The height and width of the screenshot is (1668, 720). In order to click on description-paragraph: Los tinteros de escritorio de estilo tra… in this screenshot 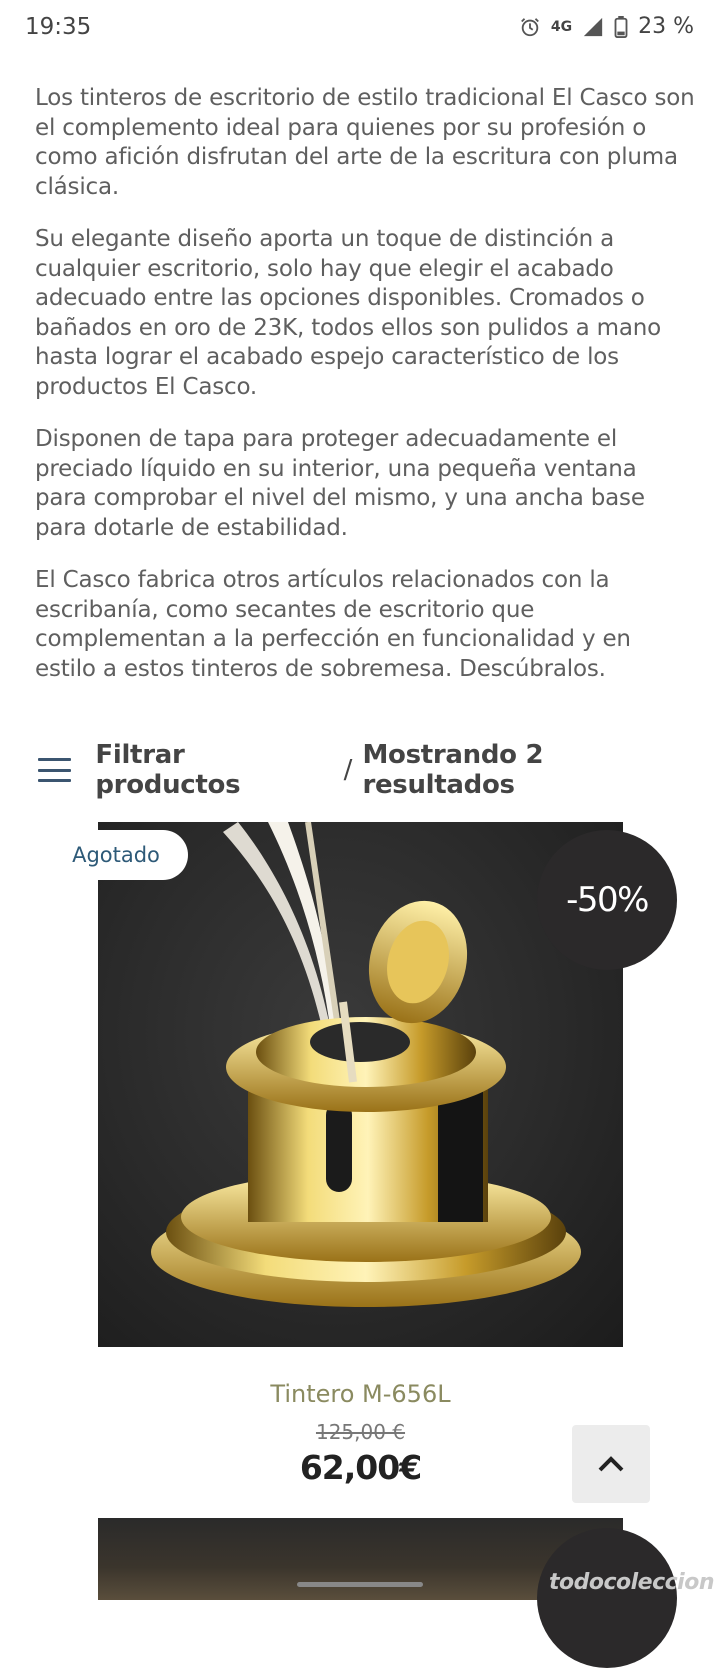, I will do `click(365, 142)`.